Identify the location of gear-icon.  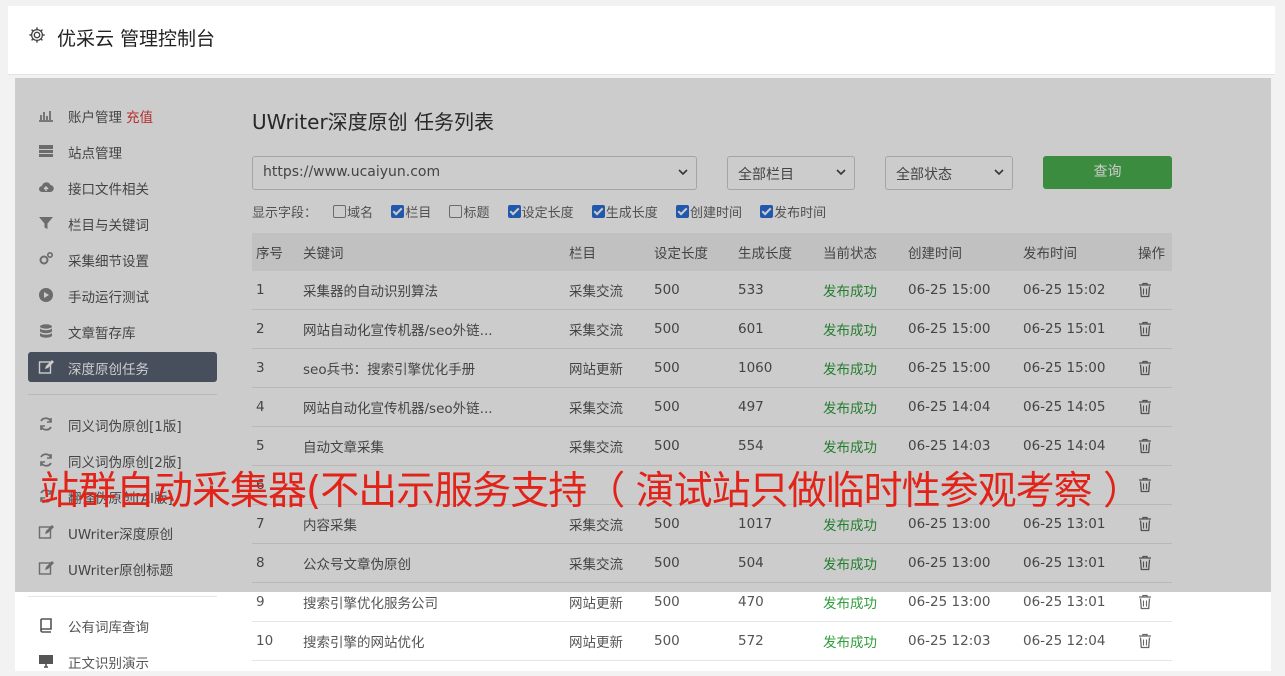
(37, 35).